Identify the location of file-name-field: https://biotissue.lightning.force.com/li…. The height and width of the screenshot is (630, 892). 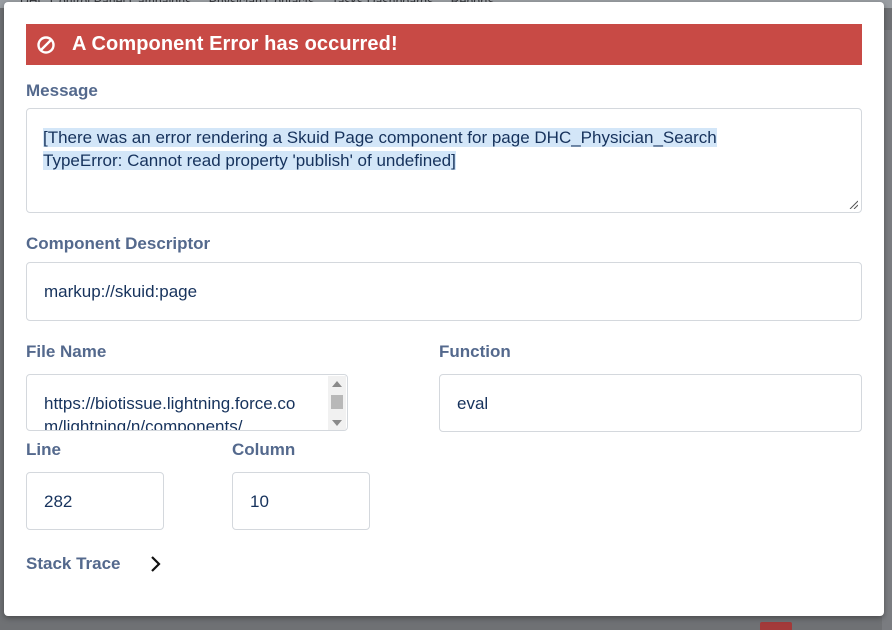
(187, 402).